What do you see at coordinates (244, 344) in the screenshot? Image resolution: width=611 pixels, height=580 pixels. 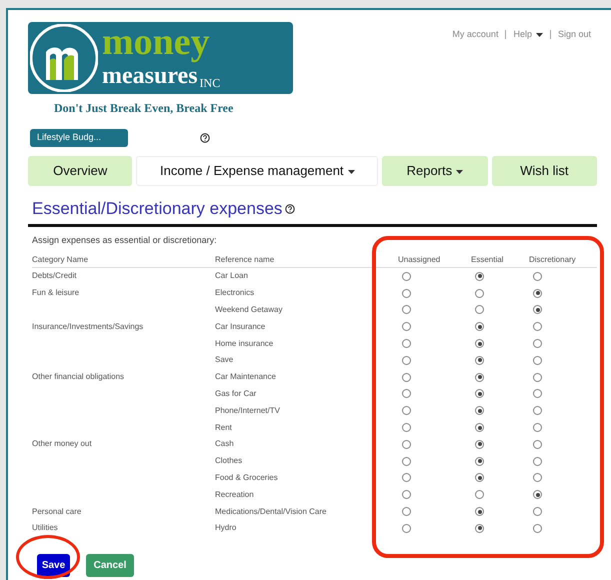 I see `table-cell-text: Home insurance` at bounding box center [244, 344].